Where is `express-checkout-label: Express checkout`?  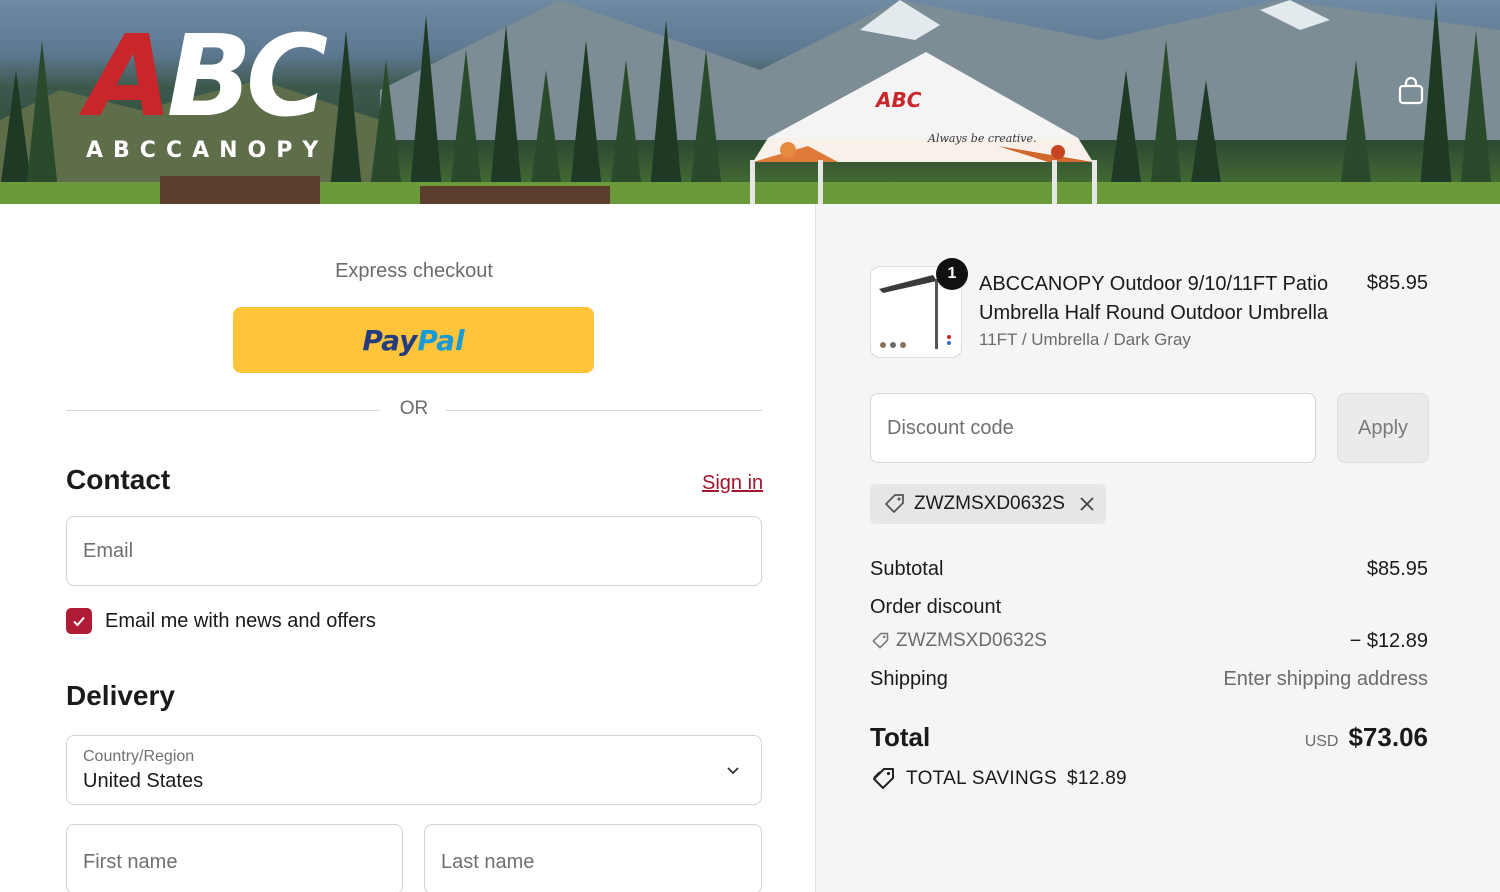 express-checkout-label: Express checkout is located at coordinates (414, 271).